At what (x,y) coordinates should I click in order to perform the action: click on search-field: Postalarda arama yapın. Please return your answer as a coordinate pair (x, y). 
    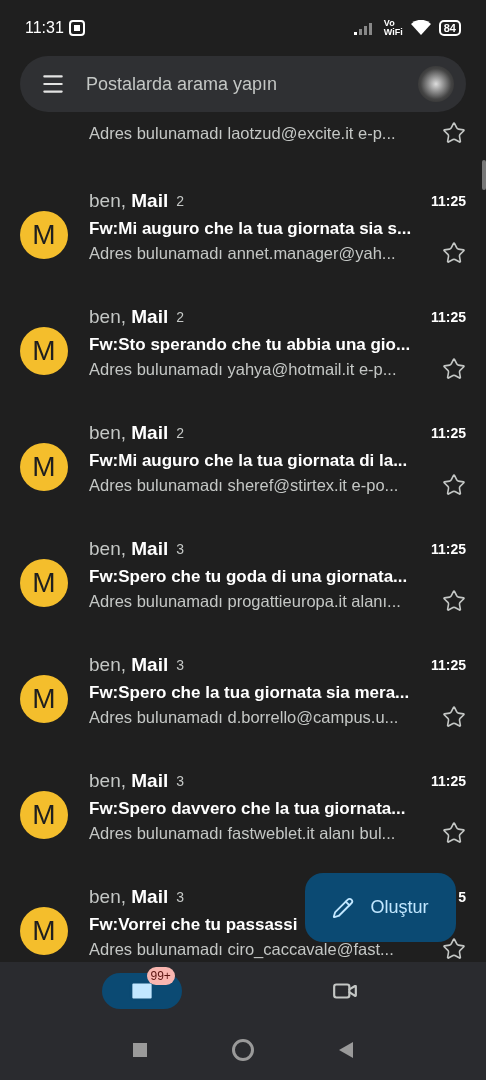
    Looking at the image, I should click on (242, 84).